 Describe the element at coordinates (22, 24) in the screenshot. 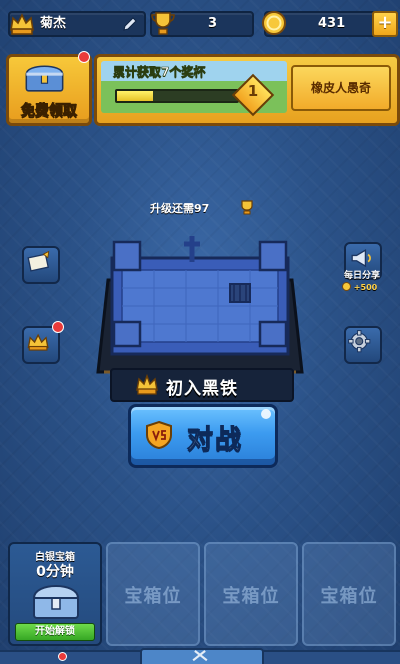

I see `rank-crown-icon` at that location.